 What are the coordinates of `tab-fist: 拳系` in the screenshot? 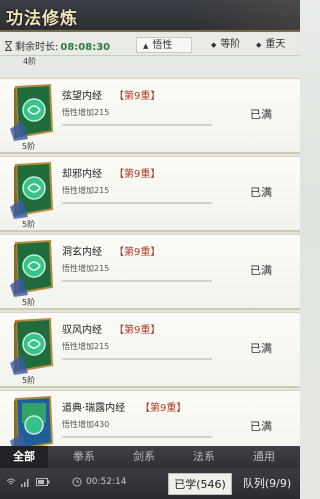 It's located at (84, 457).